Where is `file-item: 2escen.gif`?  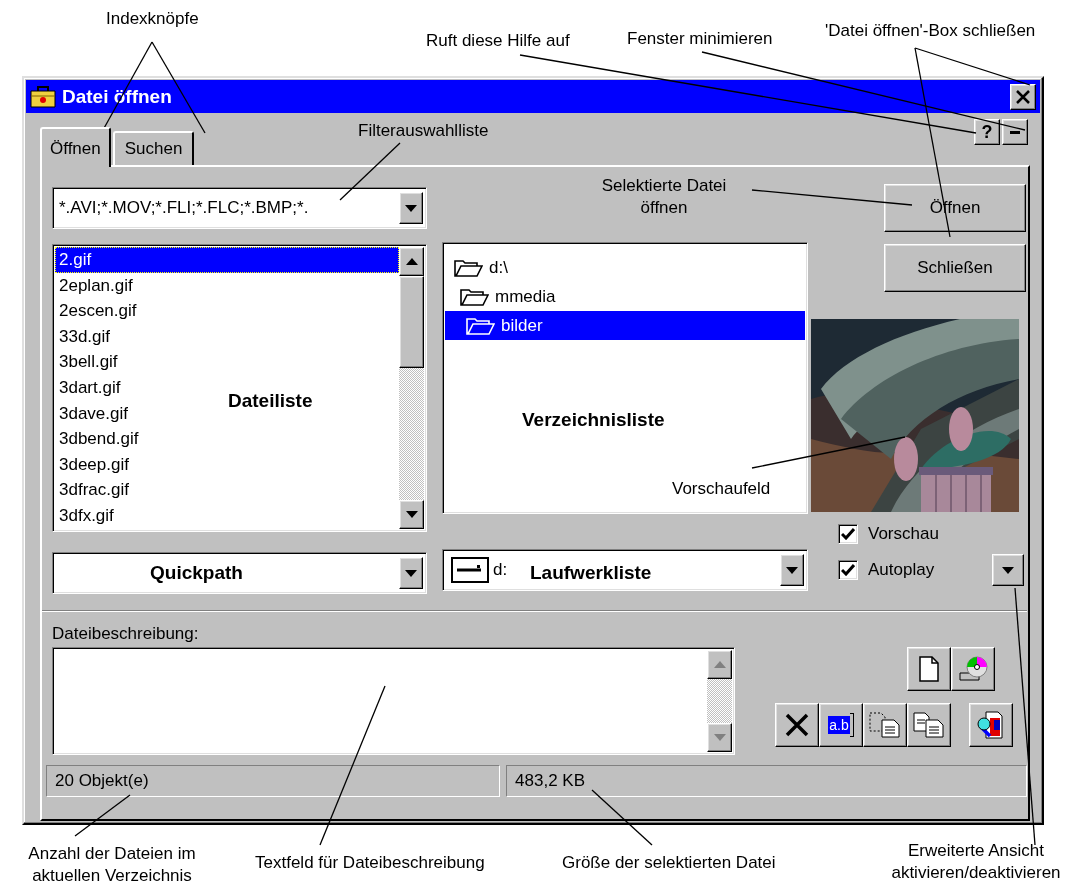
file-item: 2escen.gif is located at coordinates (98, 311).